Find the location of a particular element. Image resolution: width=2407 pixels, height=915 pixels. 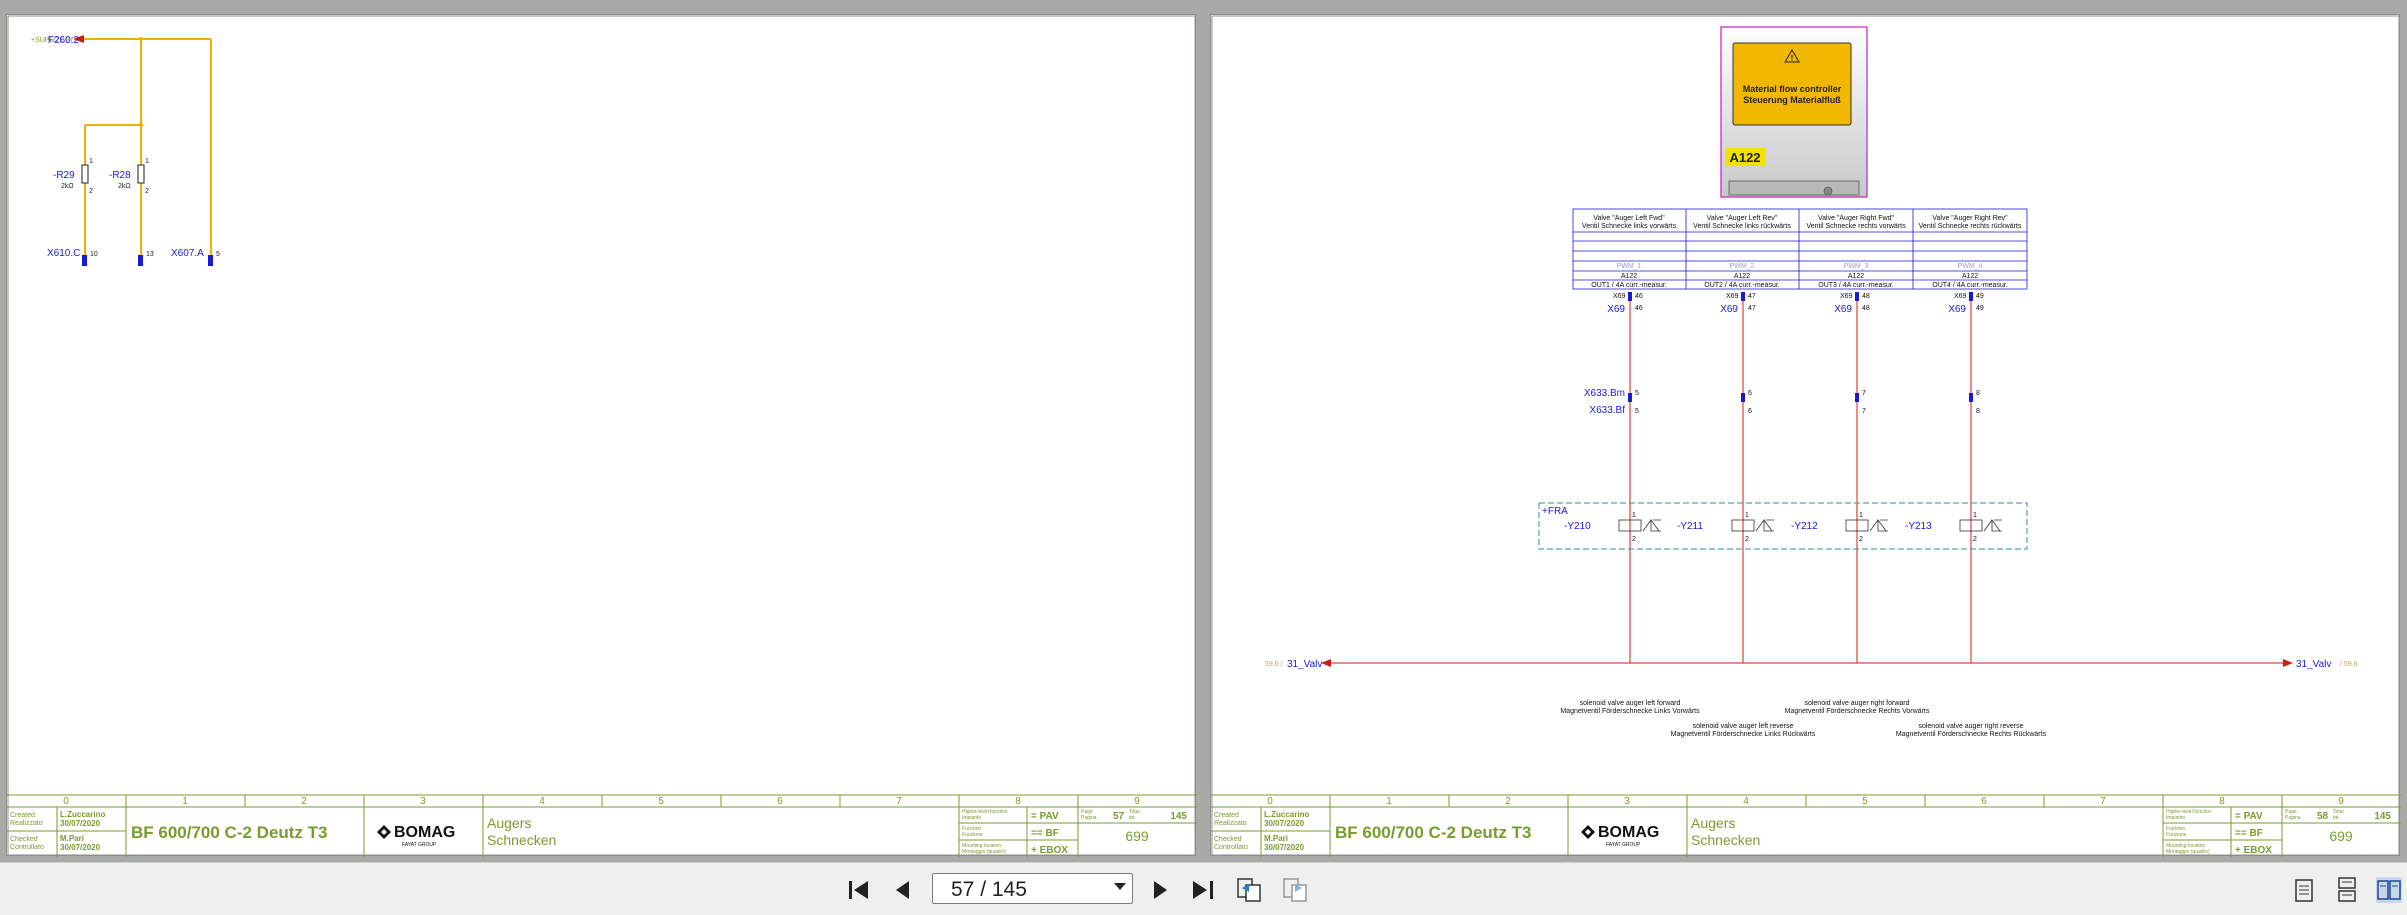

coil-y210: -Y210 is located at coordinates (1577, 526).